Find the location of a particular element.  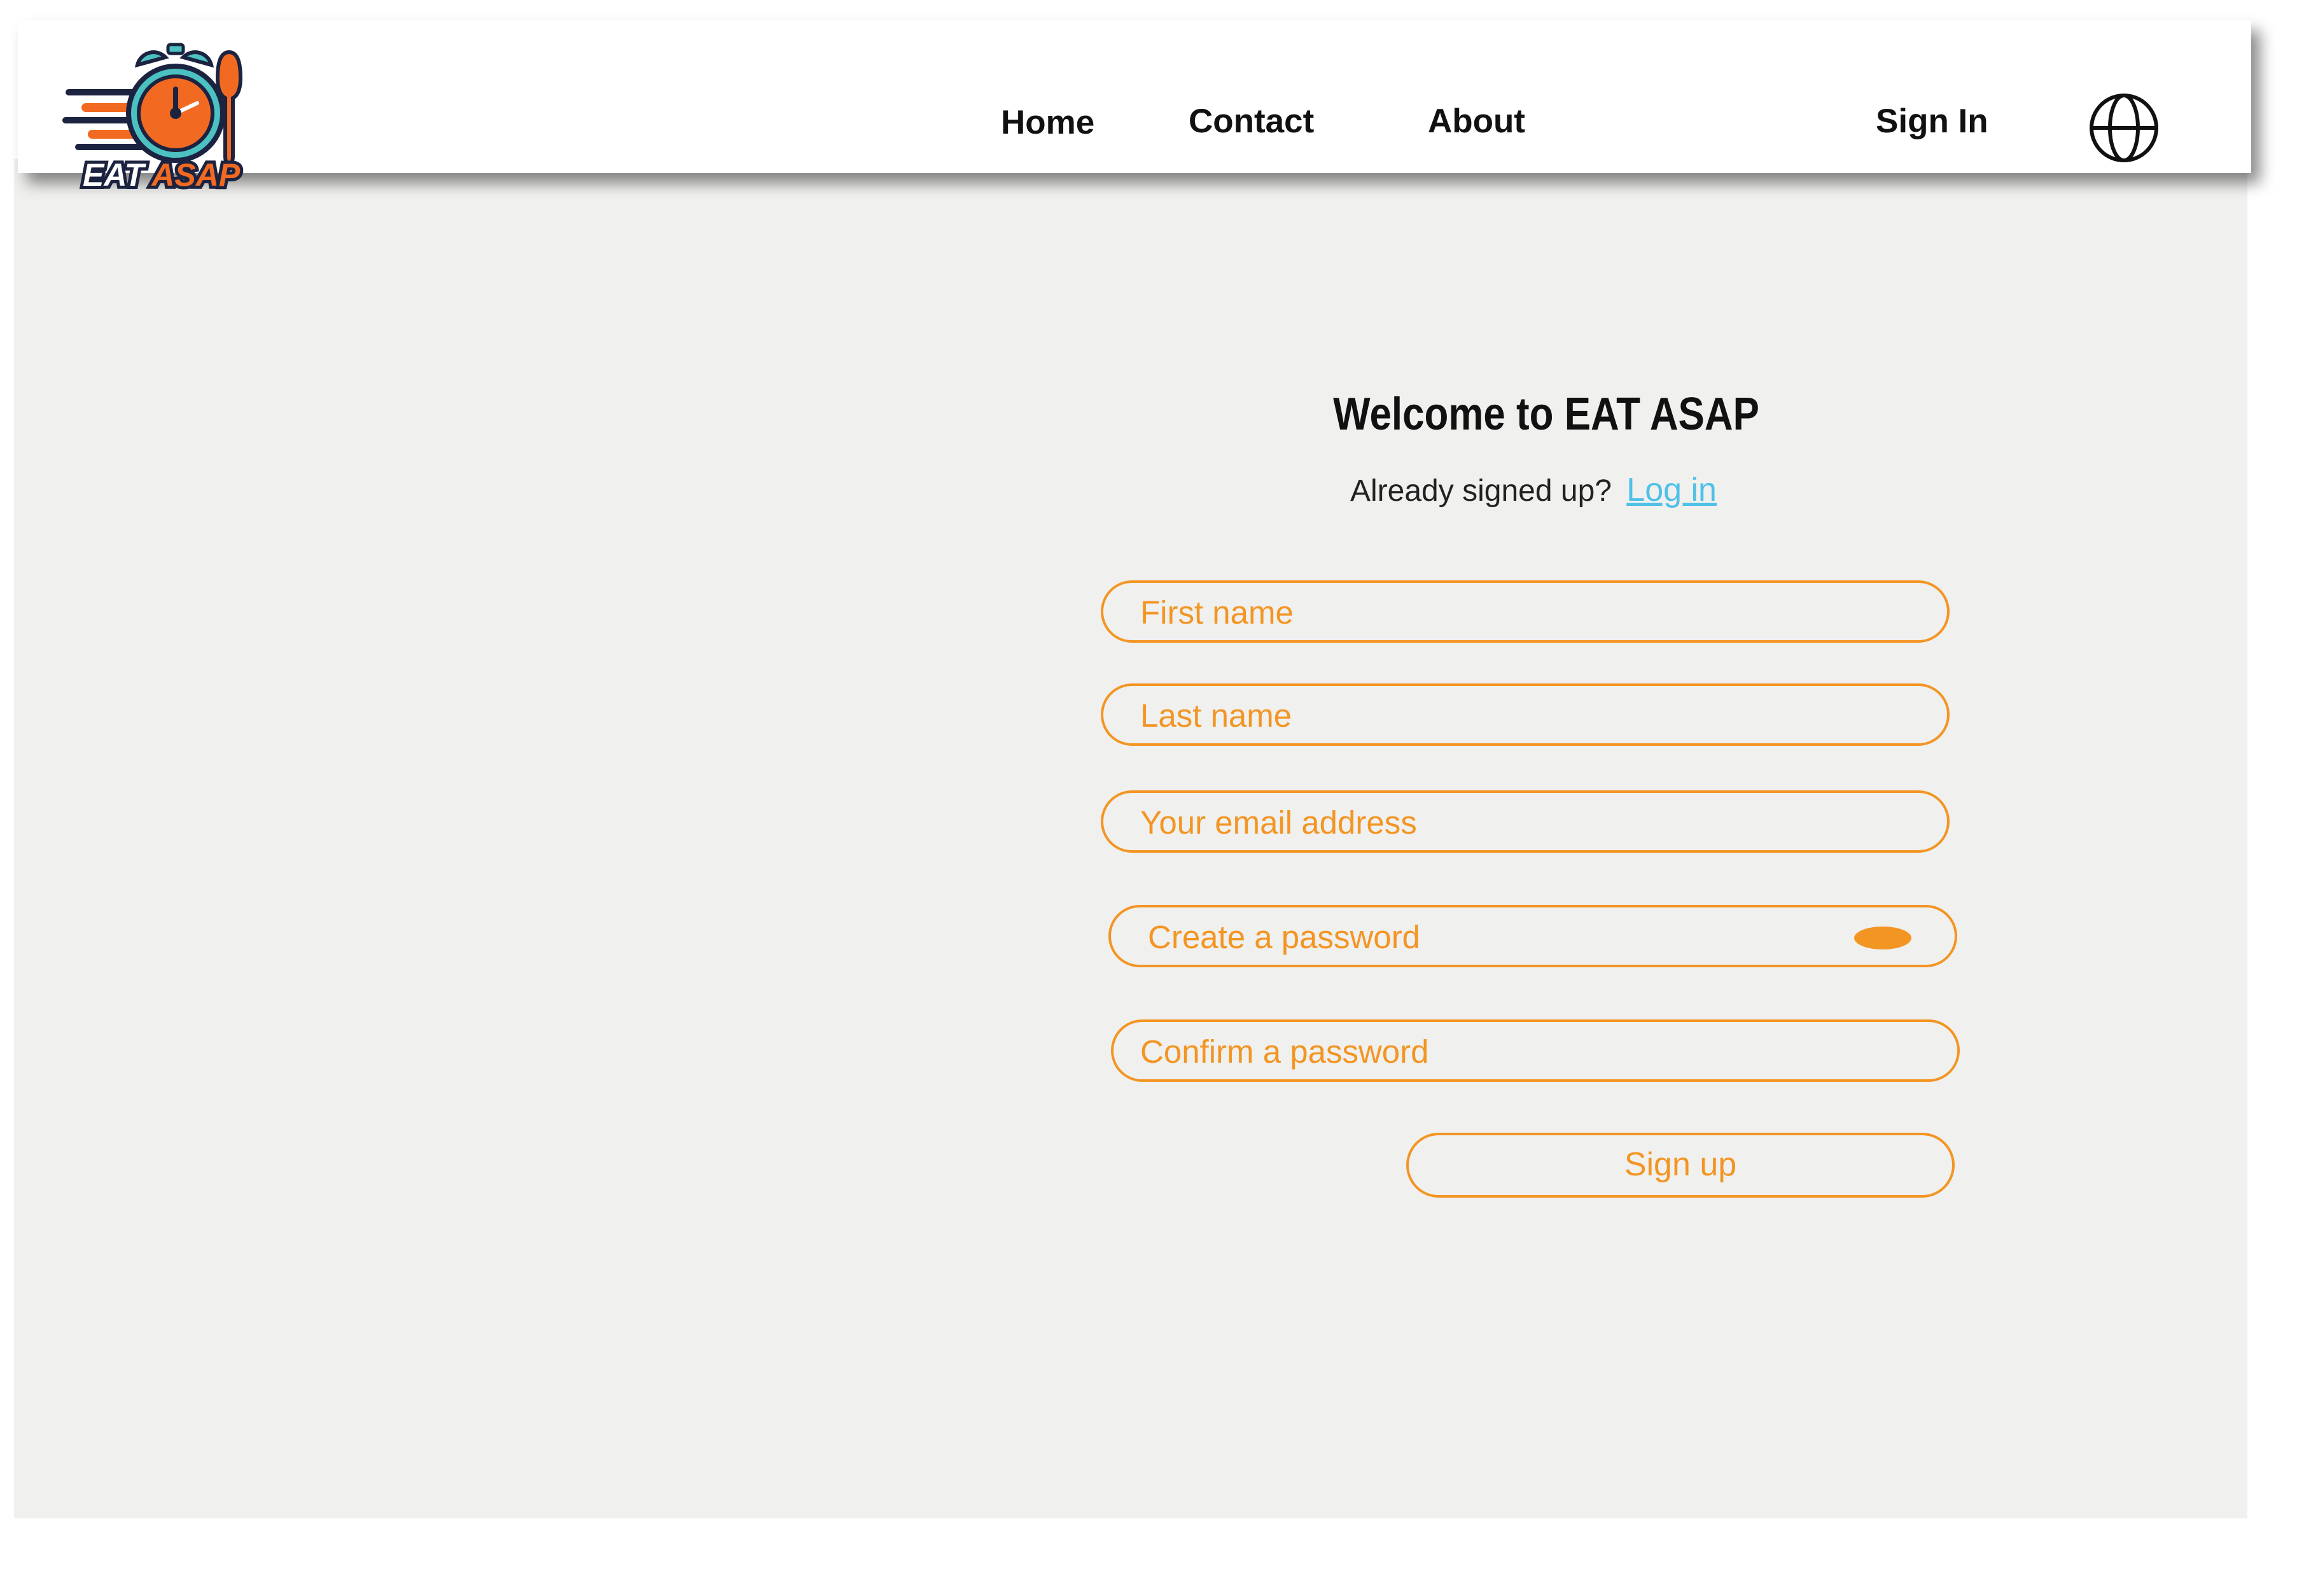

create-password-field is located at coordinates (1532, 936).